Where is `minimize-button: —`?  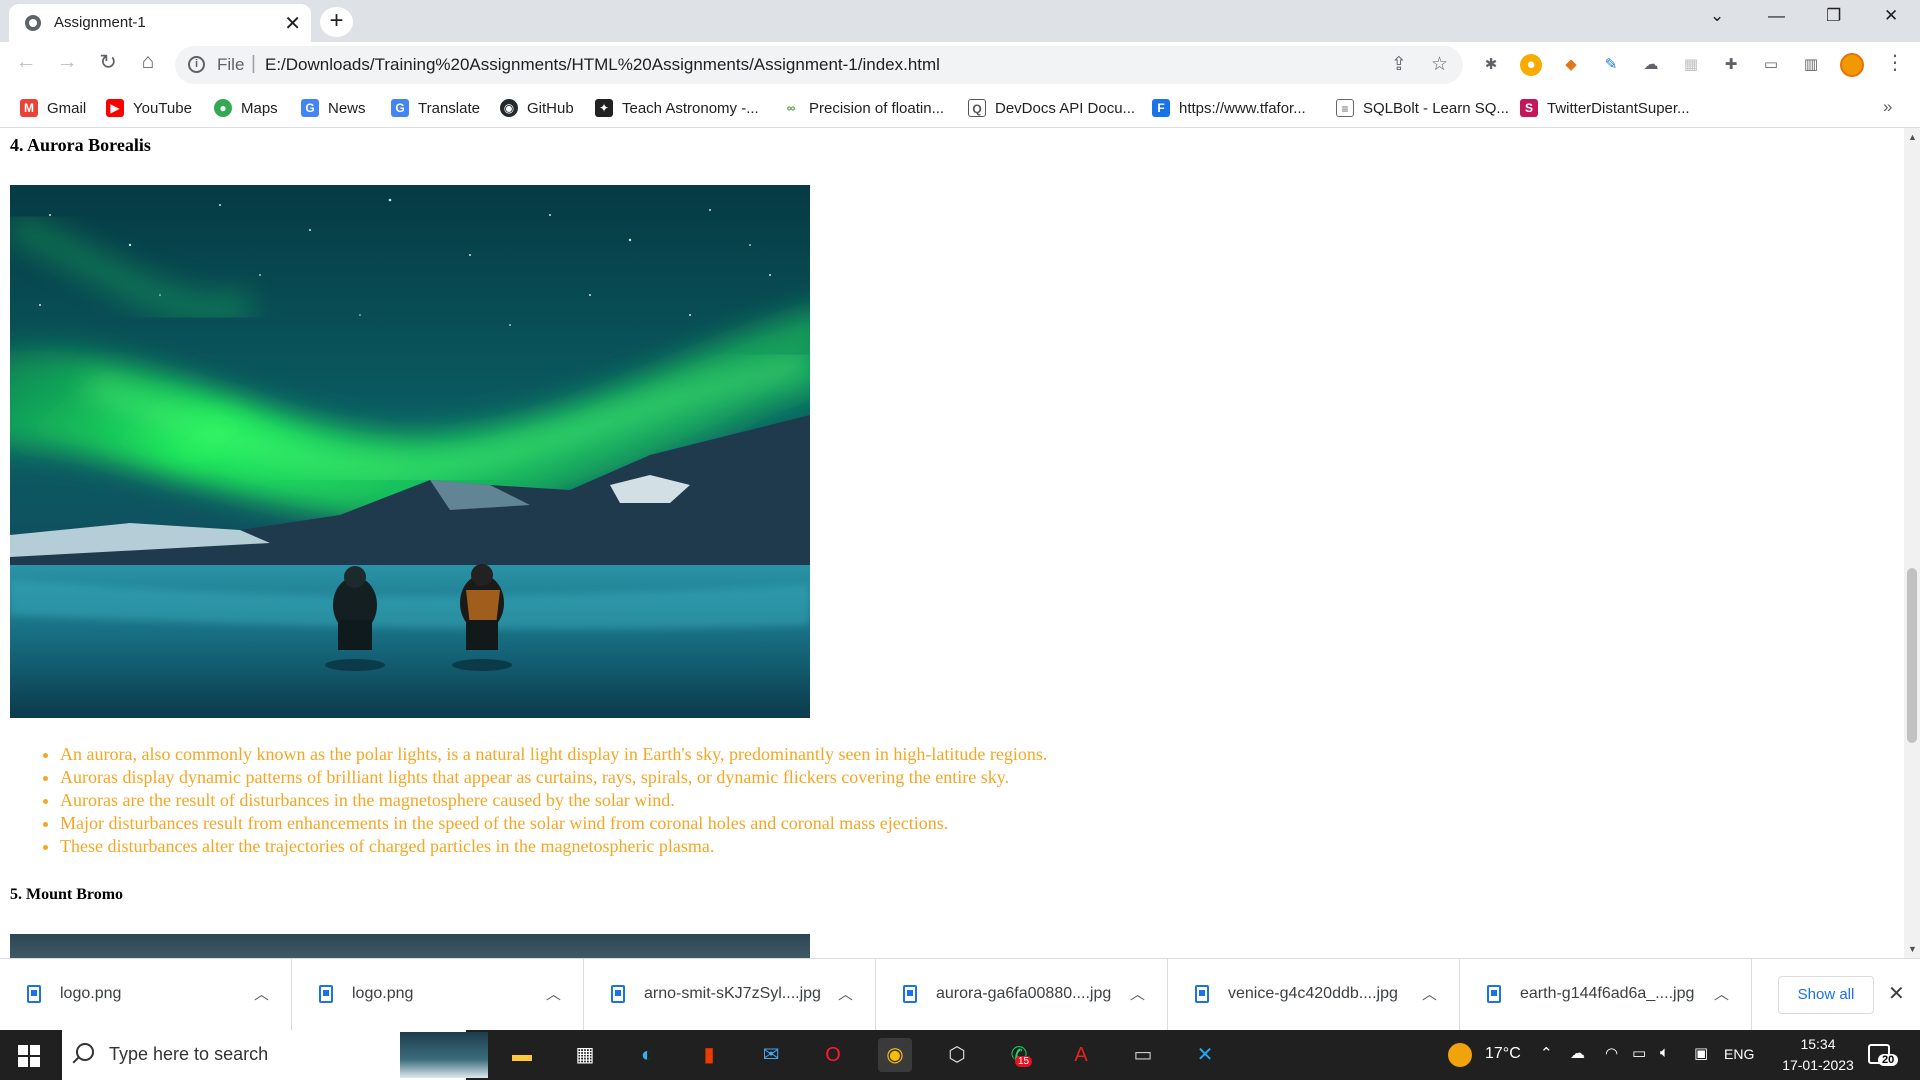
minimize-button: — is located at coordinates (1776, 16).